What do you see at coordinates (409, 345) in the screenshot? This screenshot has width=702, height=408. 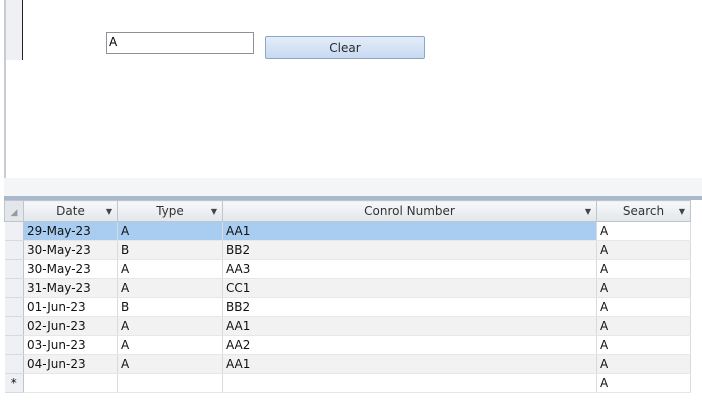 I see `control-number-cell: AA2` at bounding box center [409, 345].